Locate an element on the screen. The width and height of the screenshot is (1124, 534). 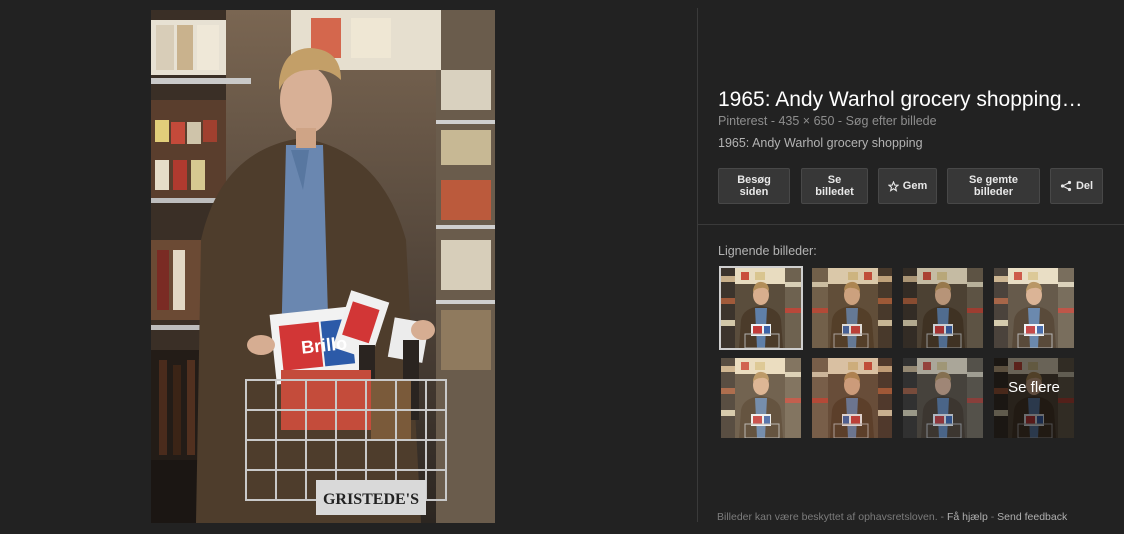
view-label-2: billedet is located at coordinates (834, 192).